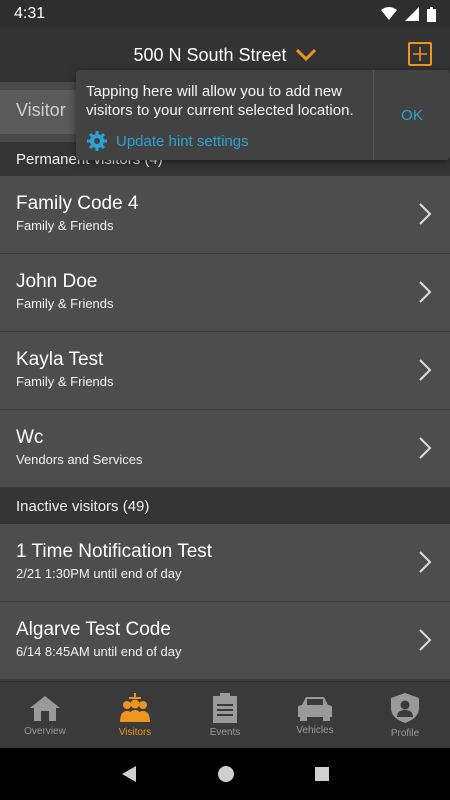  I want to click on visitor-name: John Doe, so click(57, 281).